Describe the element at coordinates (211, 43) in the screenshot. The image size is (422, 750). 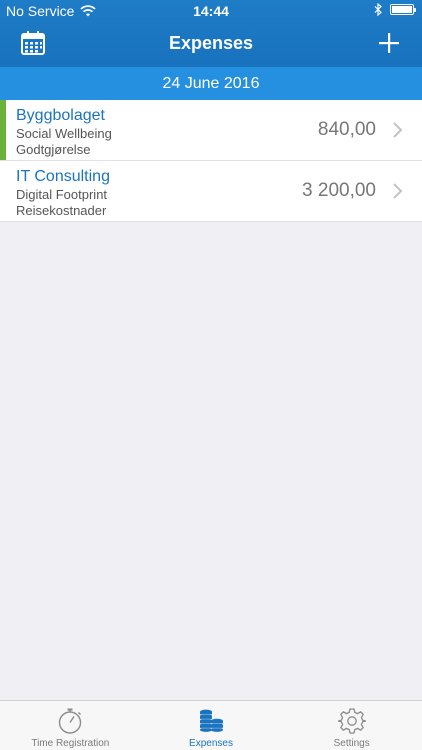
I see `page-title: Expenses` at that location.